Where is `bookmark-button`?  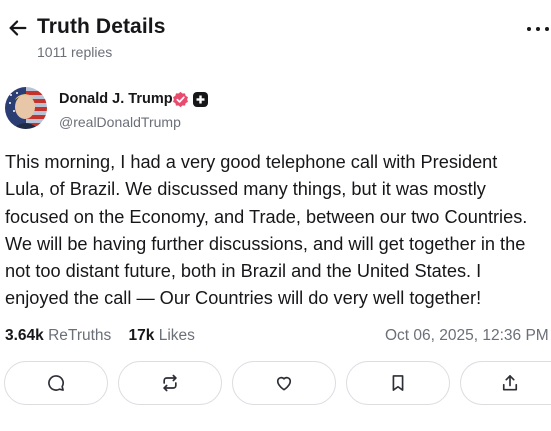 bookmark-button is located at coordinates (398, 383).